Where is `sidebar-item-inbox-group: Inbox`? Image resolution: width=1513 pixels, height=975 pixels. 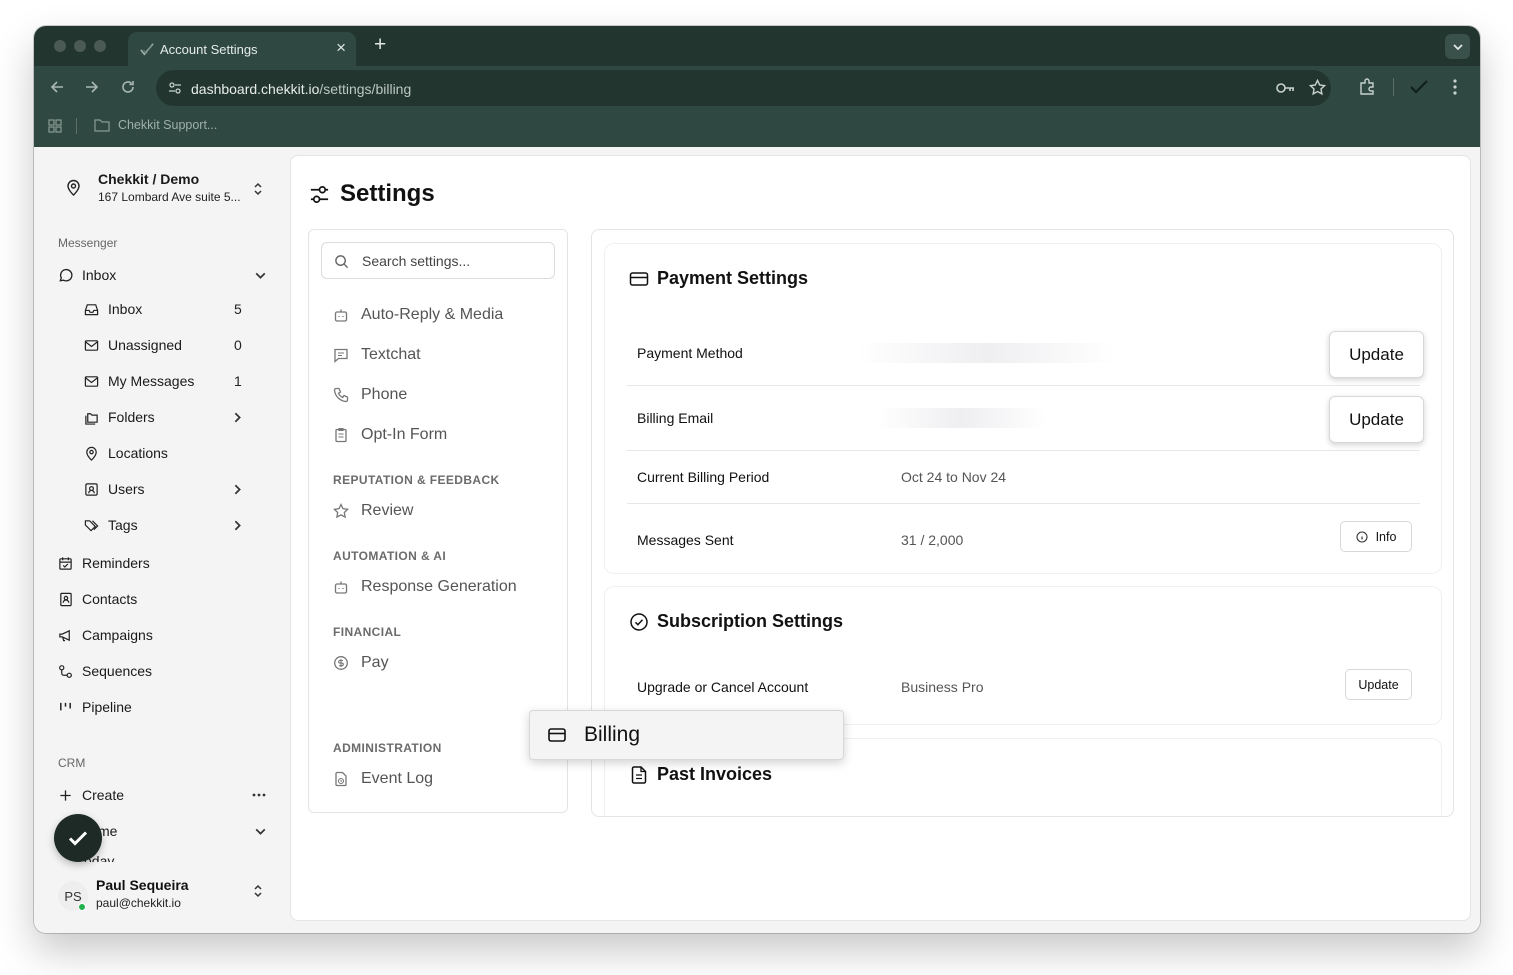
sidebar-item-inbox-group: Inbox is located at coordinates (163, 275).